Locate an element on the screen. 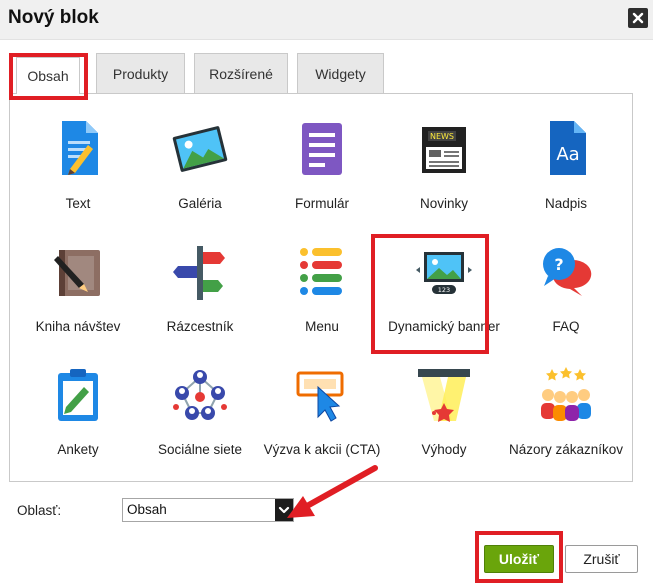 This screenshot has width=653, height=585. heading-icon: Aa is located at coordinates (568, 148).